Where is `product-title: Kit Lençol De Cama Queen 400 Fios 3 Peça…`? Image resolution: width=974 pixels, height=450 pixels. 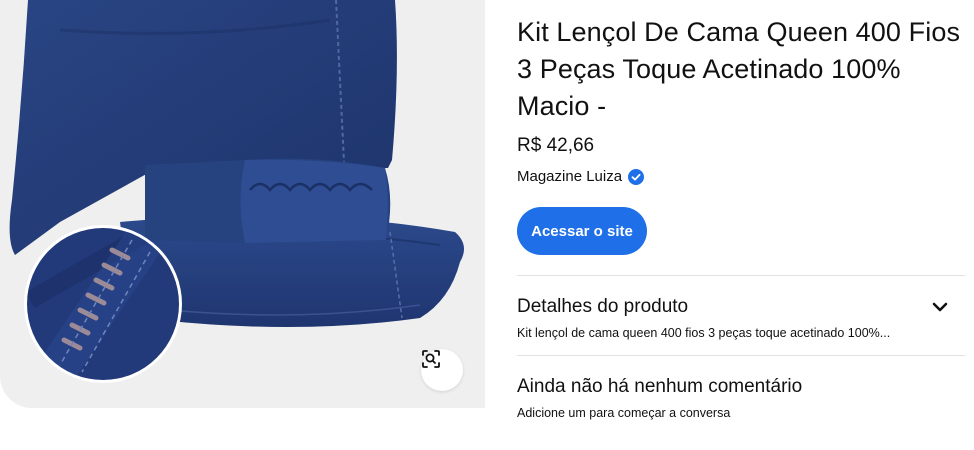 product-title: Kit Lençol De Cama Queen 400 Fios 3 Peça… is located at coordinates (739, 69).